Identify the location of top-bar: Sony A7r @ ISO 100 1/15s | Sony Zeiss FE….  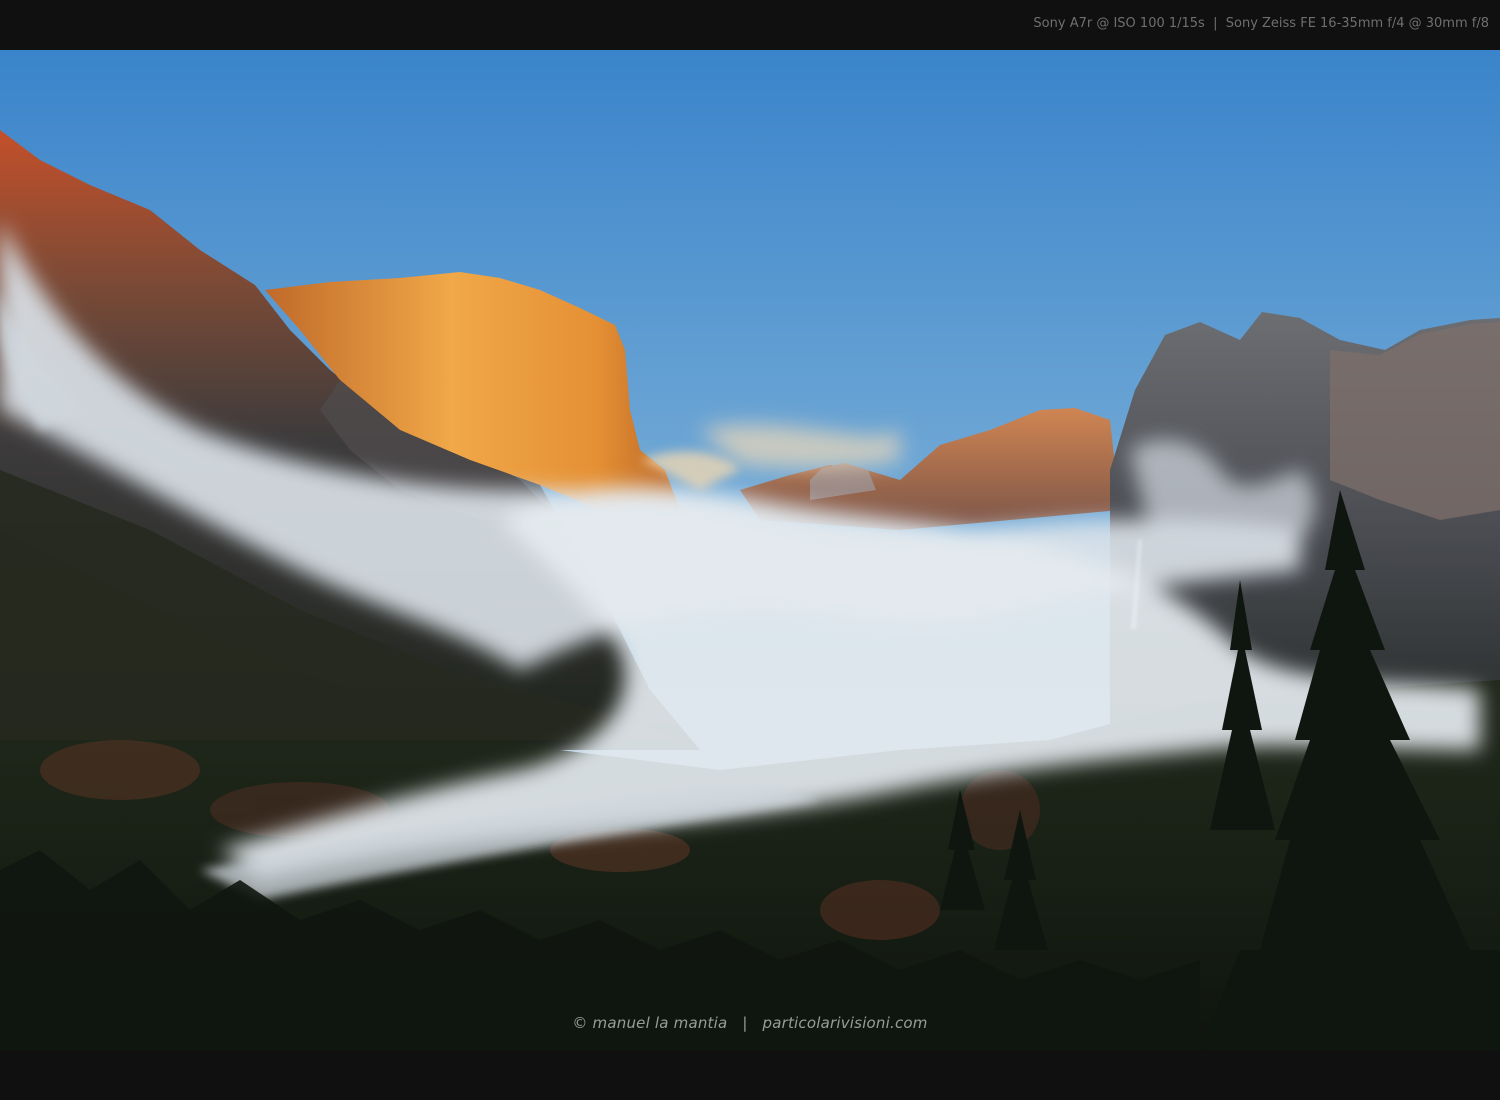
(750, 25).